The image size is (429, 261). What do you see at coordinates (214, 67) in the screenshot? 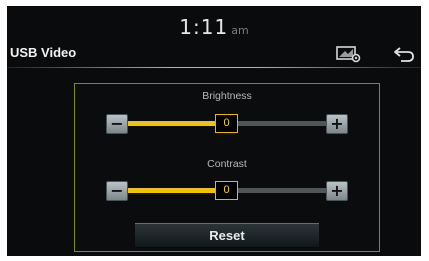
I see `header-divider` at bounding box center [214, 67].